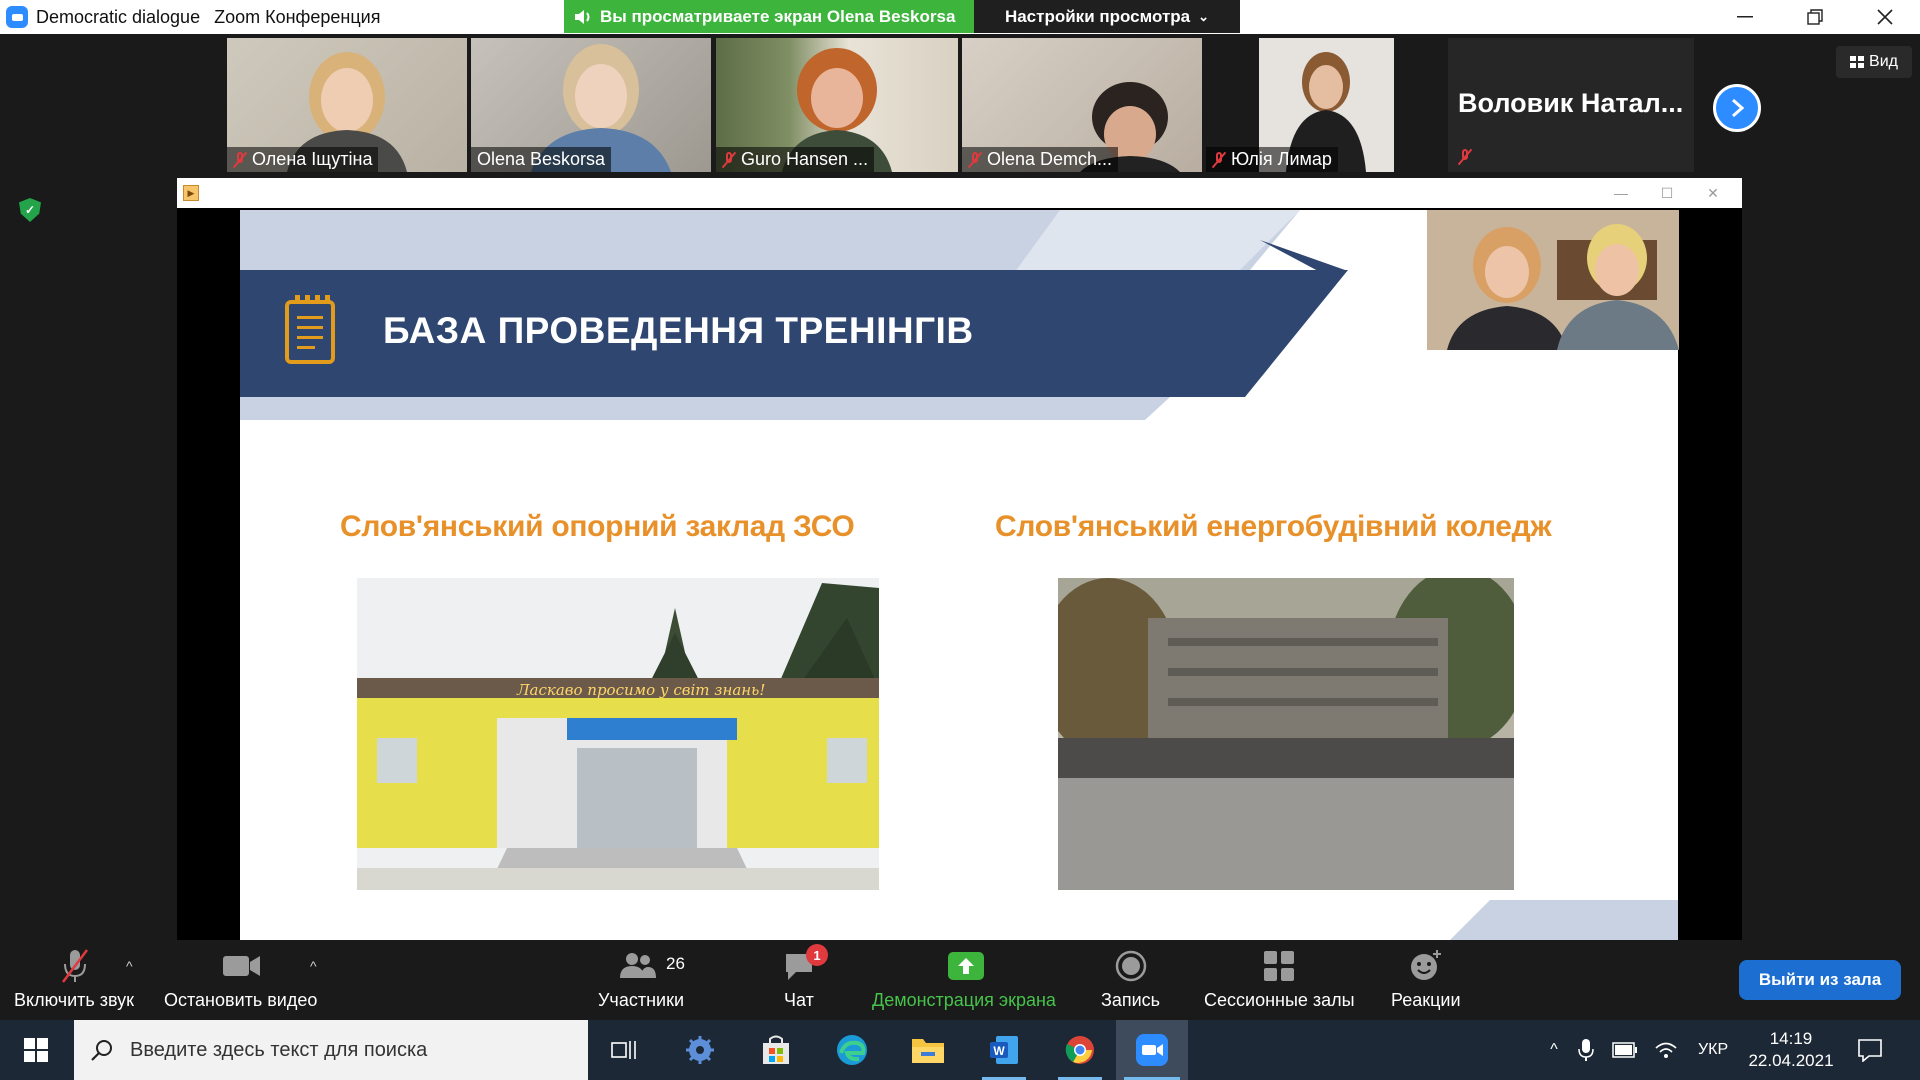  Describe the element at coordinates (1874, 62) in the screenshot. I see `view-button: Вид` at that location.